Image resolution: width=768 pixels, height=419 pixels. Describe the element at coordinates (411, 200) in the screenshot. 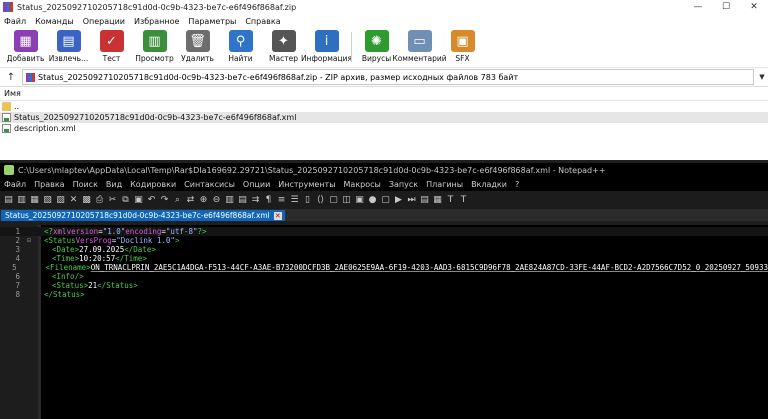

I see `npp-toolbar-icon: ⏭` at that location.